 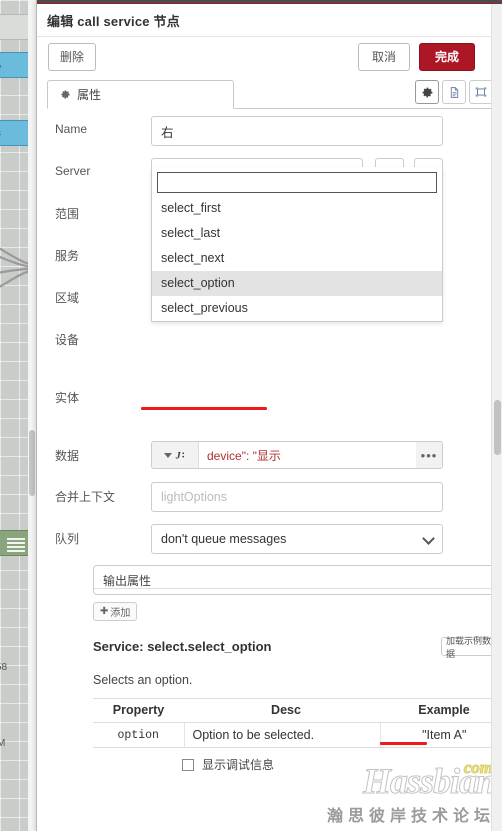 I want to click on output-properties-divider, so click(x=298, y=588).